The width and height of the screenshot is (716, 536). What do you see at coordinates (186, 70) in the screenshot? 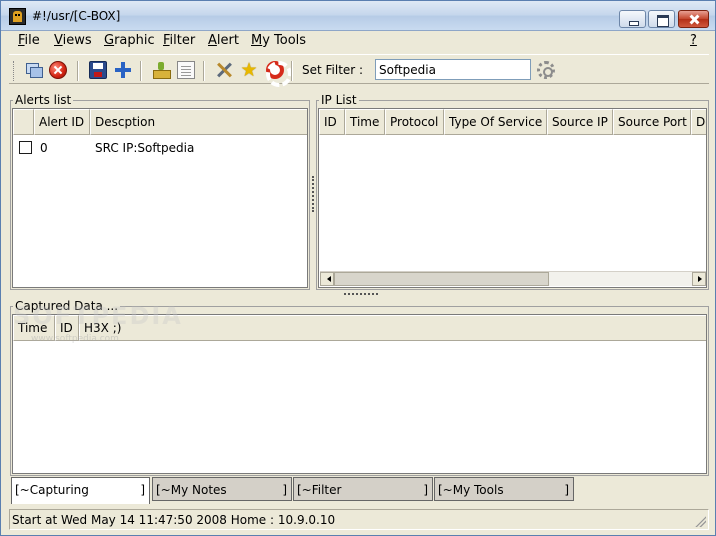
I see `document-icon` at bounding box center [186, 70].